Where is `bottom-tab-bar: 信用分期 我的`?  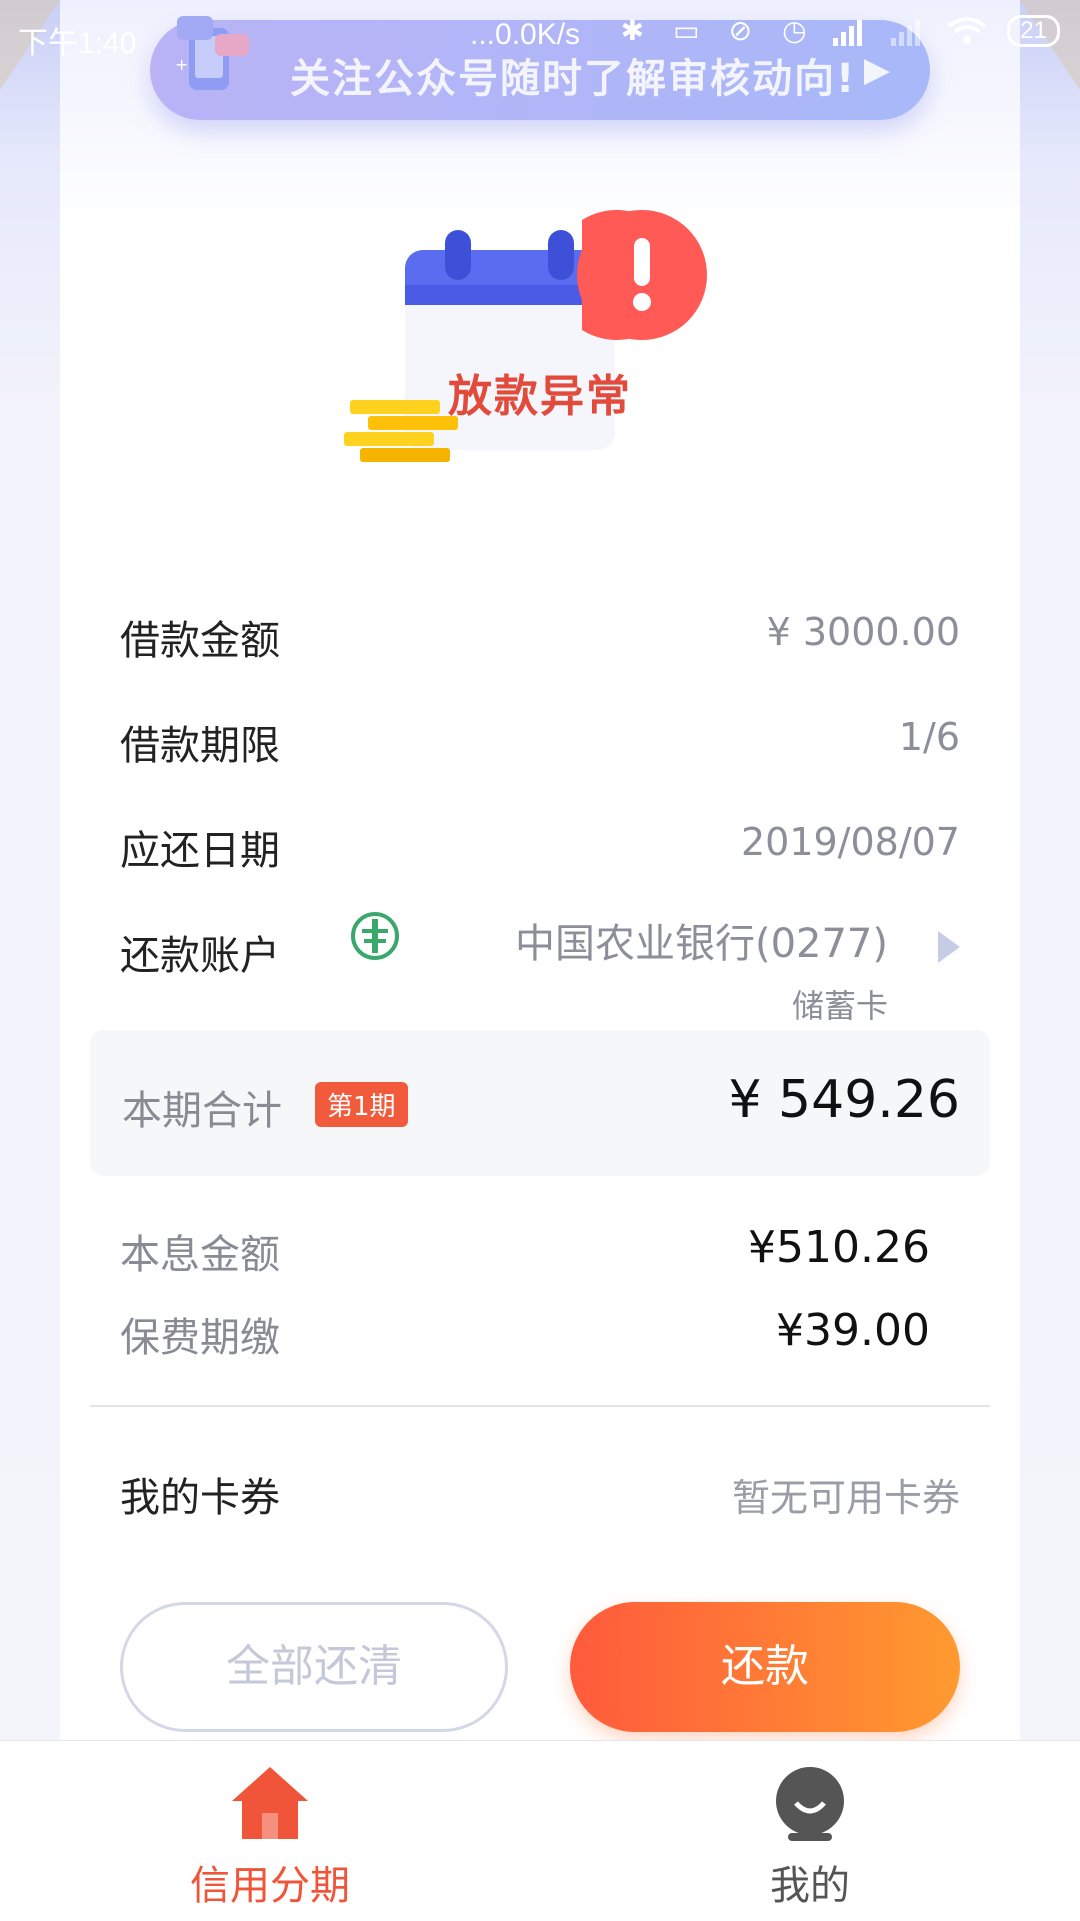
bottom-tab-bar: 信用分期 我的 is located at coordinates (540, 1830).